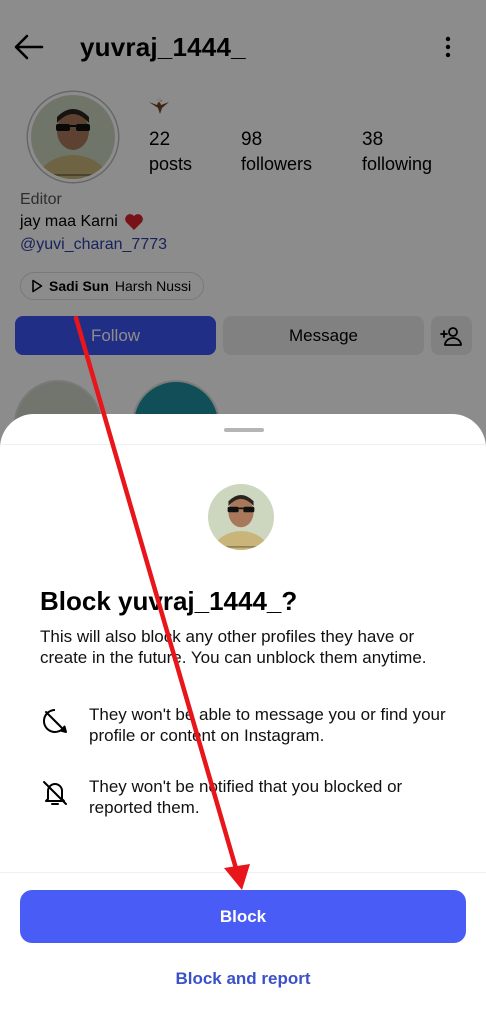  I want to click on blocked-user-avatar, so click(241, 517).